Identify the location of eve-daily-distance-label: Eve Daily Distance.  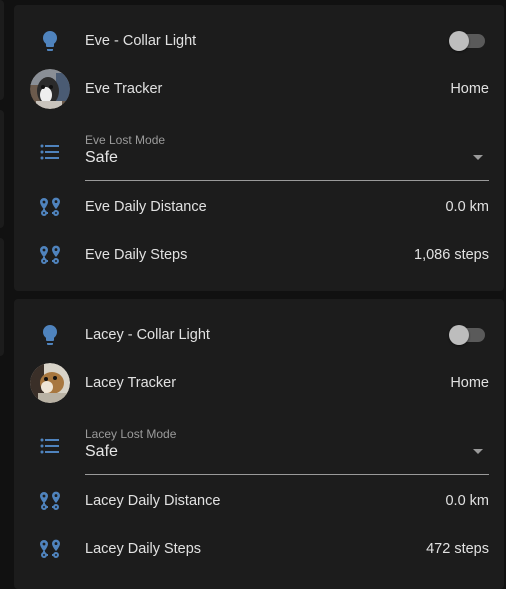
(146, 207).